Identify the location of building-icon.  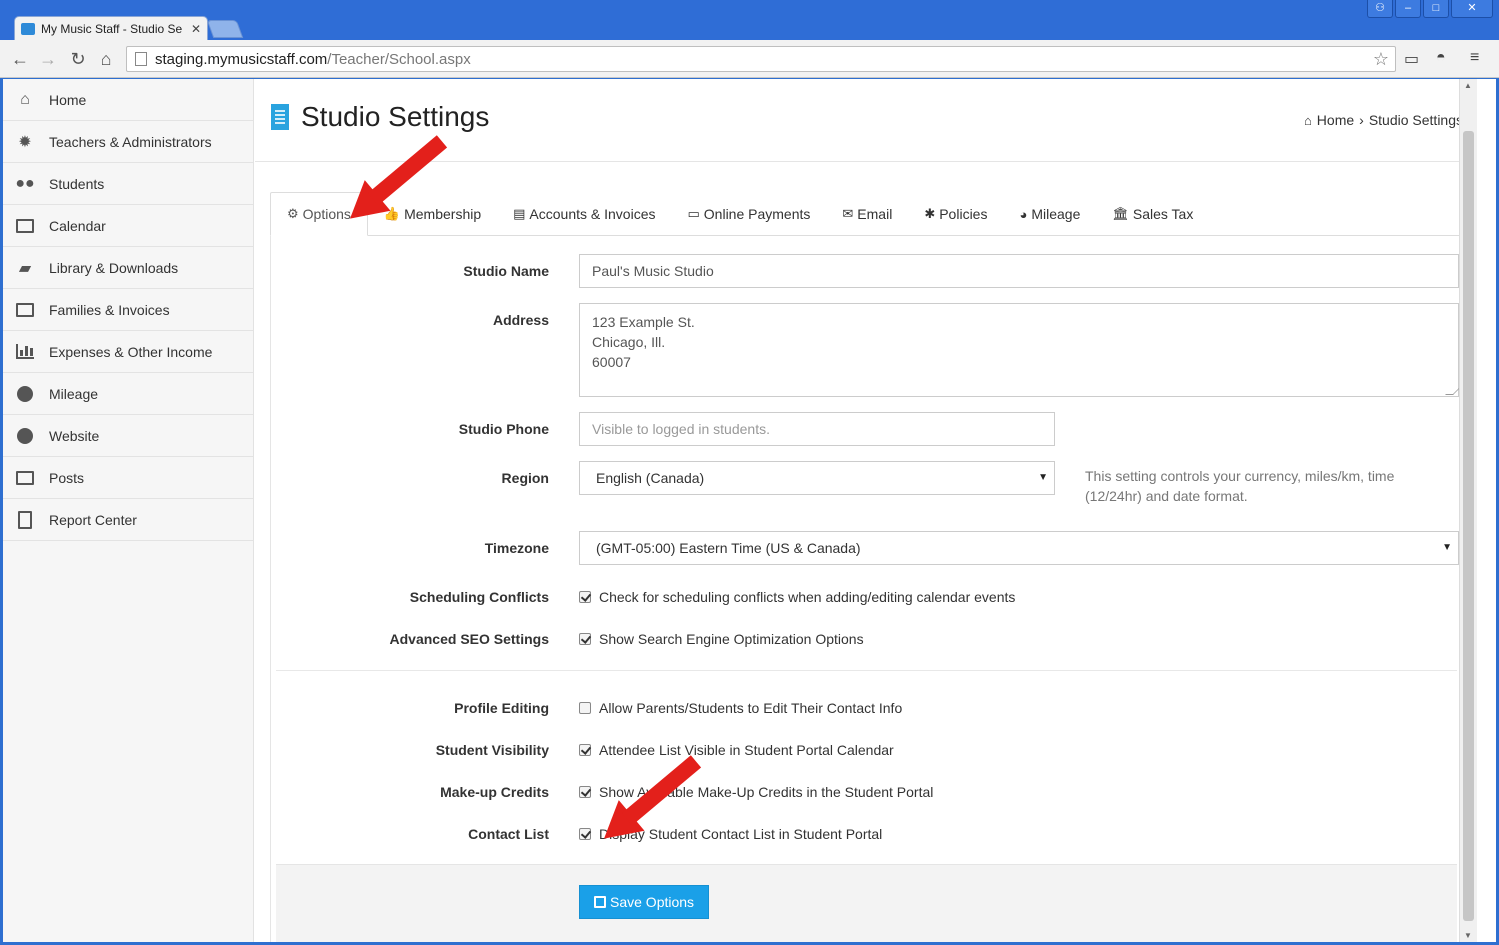
(280, 117).